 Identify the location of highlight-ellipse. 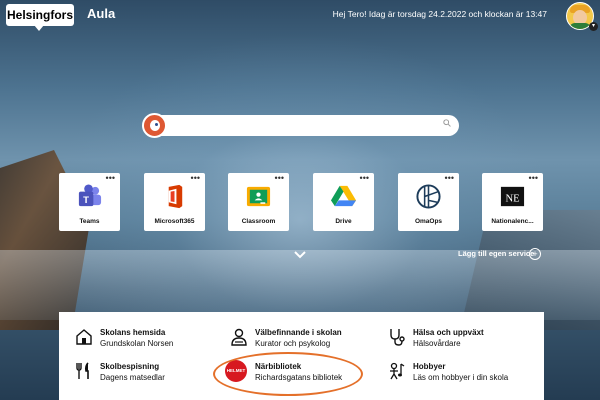
(288, 374).